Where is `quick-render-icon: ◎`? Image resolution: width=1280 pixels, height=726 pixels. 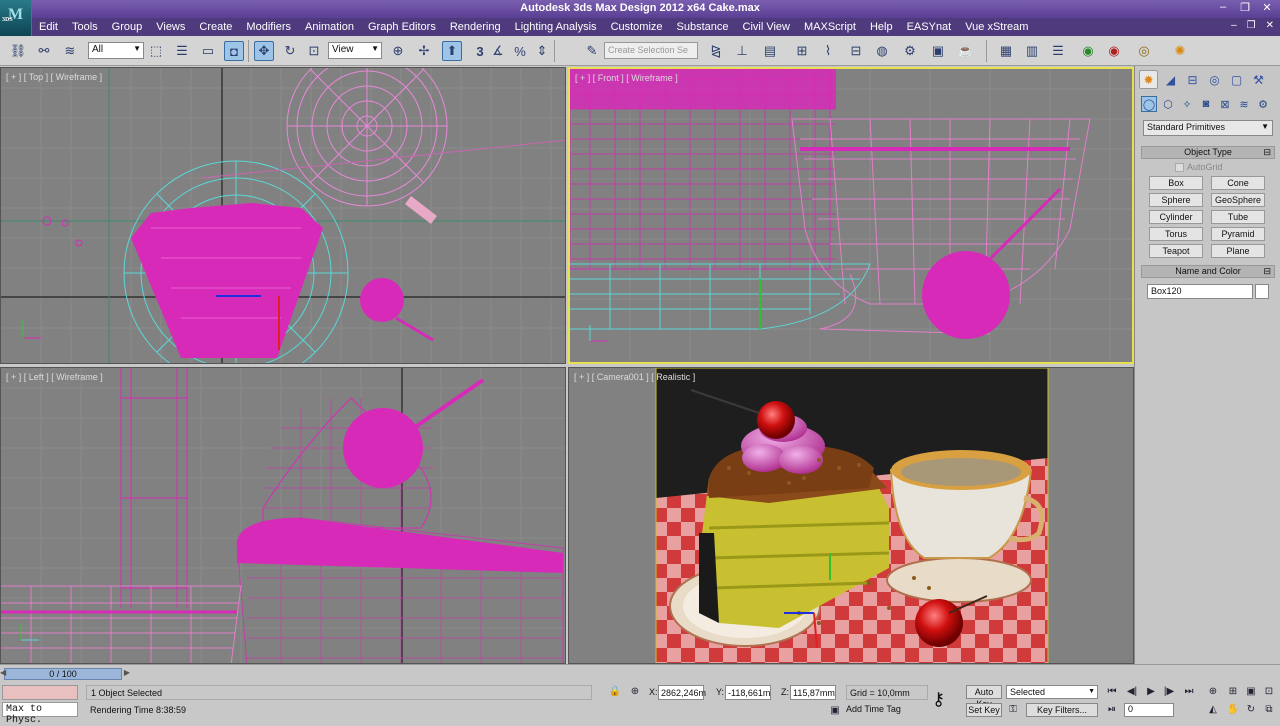 quick-render-icon: ◎ is located at coordinates (1144, 51).